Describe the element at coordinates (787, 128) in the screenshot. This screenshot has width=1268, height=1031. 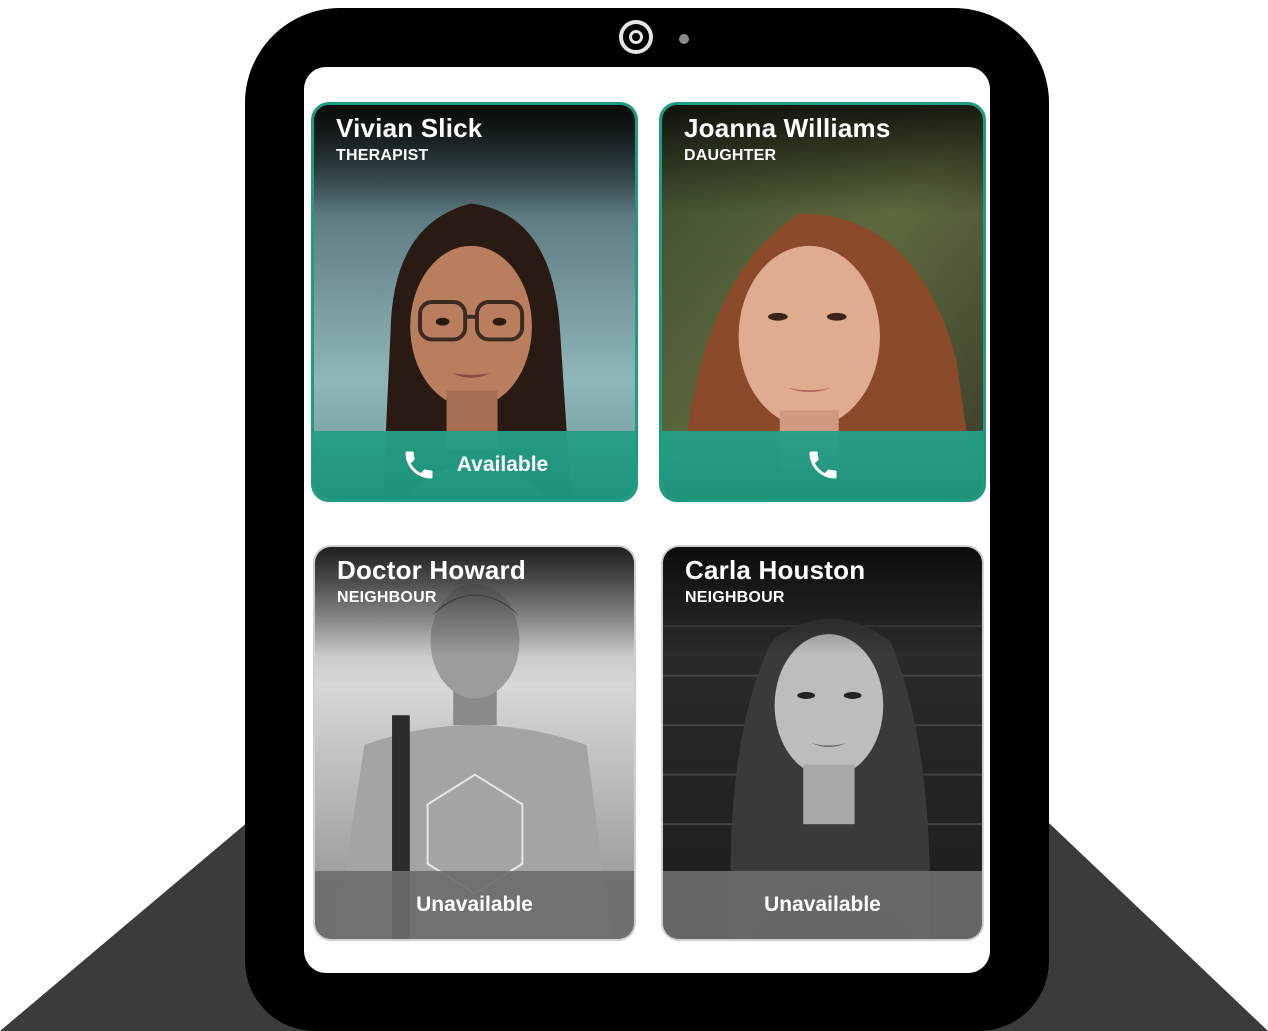
I see `contact-name: Joanna Williams` at that location.